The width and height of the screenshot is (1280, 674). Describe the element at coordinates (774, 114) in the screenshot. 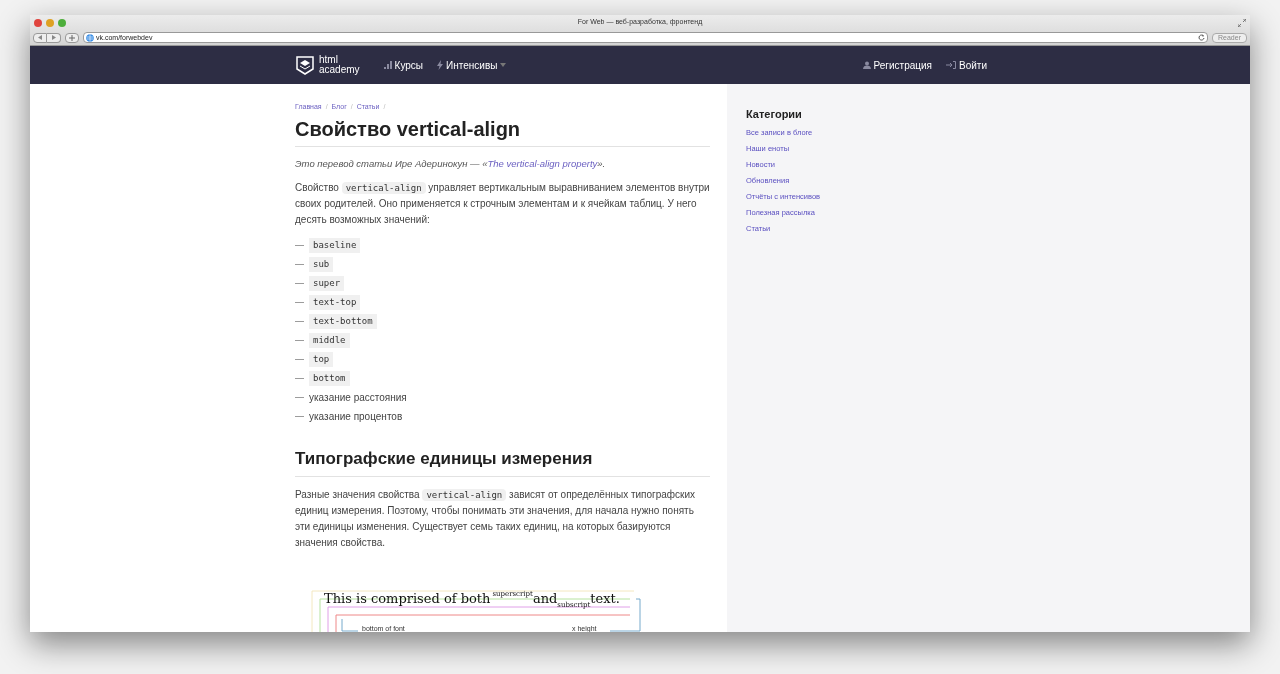

I see `sidebar-title: Категории` at that location.